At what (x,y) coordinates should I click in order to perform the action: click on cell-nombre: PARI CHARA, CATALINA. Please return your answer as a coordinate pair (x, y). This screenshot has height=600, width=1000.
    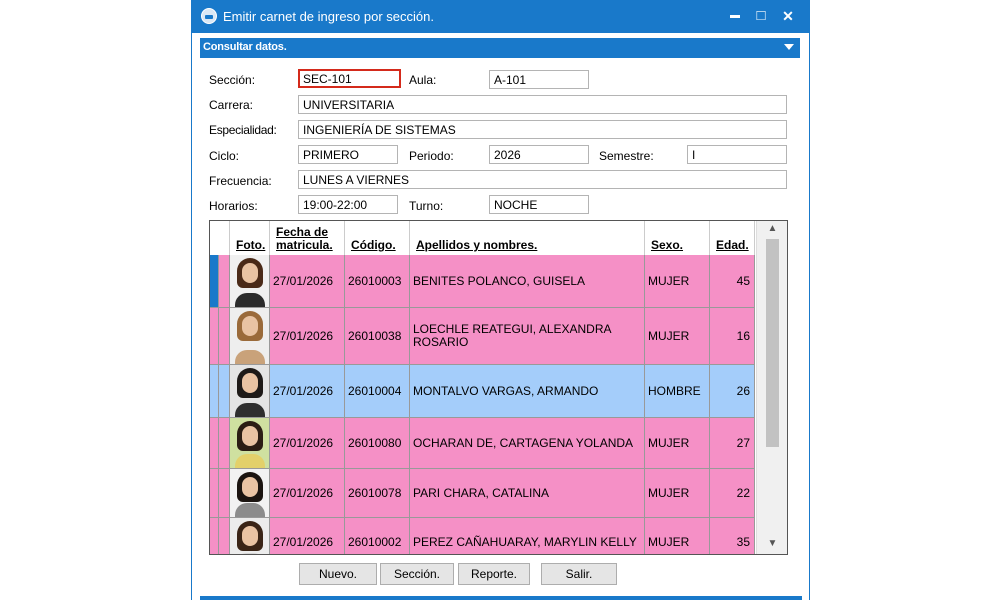
    Looking at the image, I should click on (527, 493).